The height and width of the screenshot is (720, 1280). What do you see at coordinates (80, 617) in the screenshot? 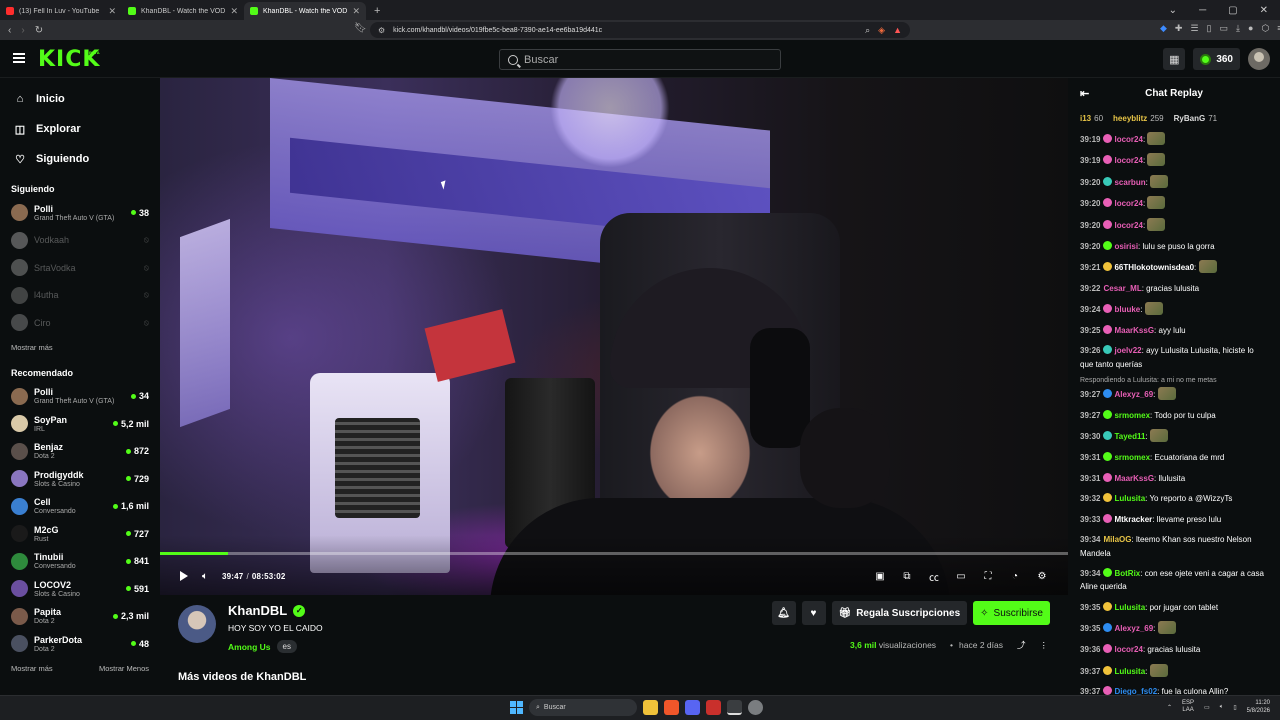
I see `sidebar-channel: Papita Dota 2 2,3 mil` at bounding box center [80, 617].